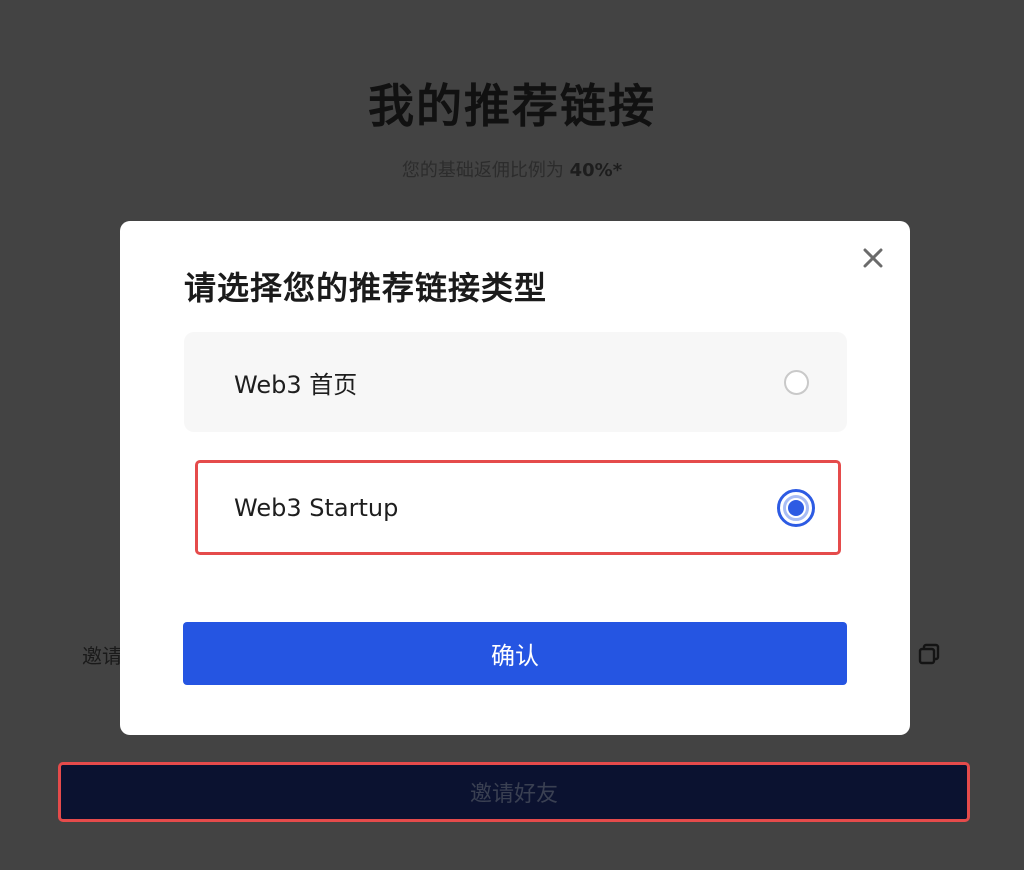 This screenshot has width=1024, height=870. I want to click on option-web3-home: Web3 首页, so click(515, 382).